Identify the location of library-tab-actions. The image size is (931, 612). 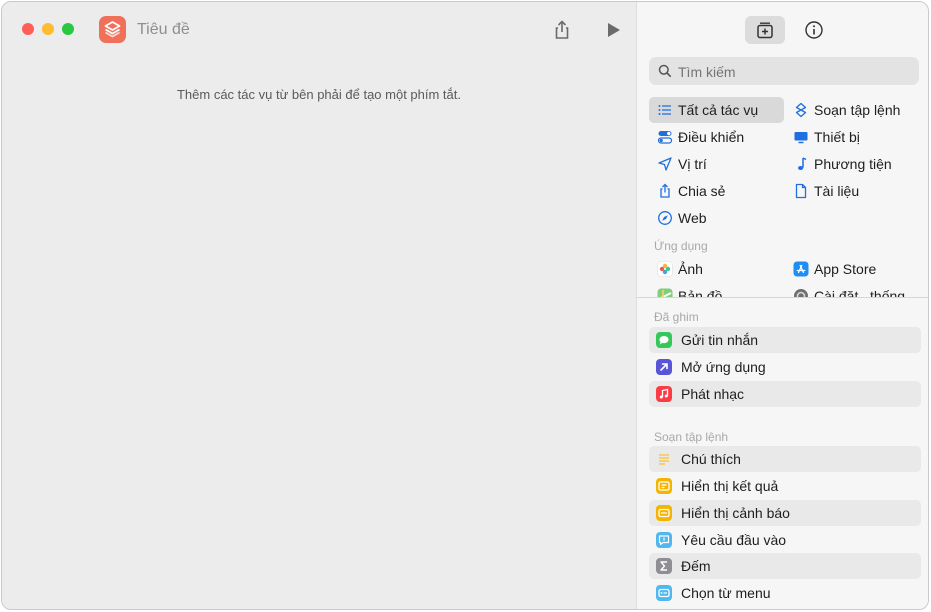
(765, 30).